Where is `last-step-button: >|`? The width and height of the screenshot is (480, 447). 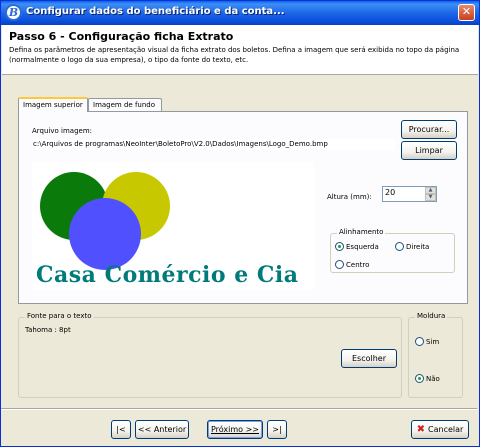 last-step-button: >| is located at coordinates (277, 429).